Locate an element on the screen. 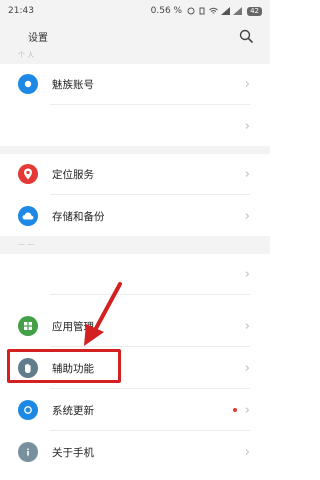 The image size is (320, 480). settings-item-meizu-account: 魅族账号 › is located at coordinates (135, 84).